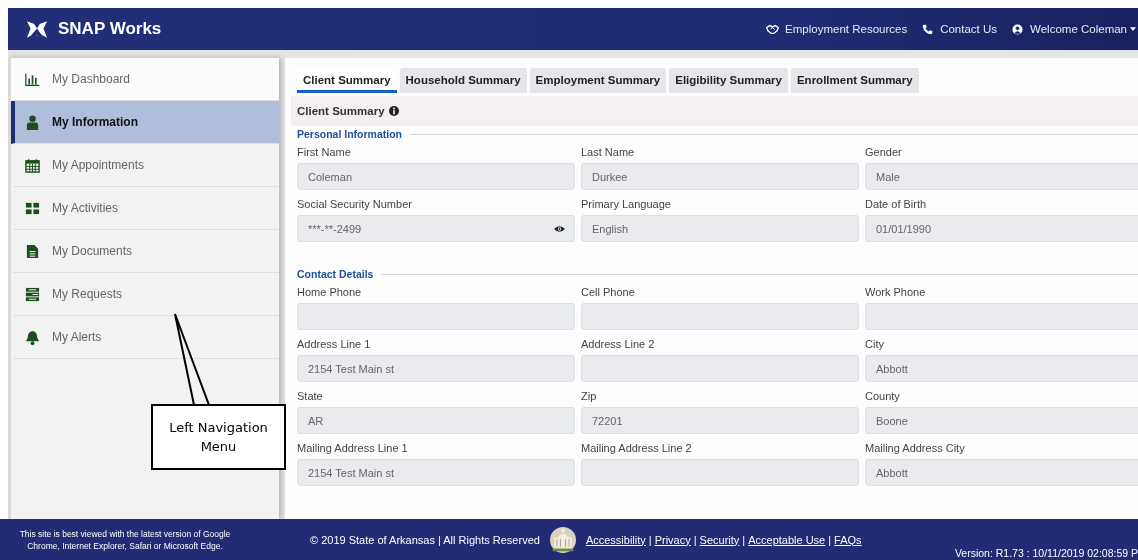  What do you see at coordinates (615, 539) in the screenshot?
I see `footer-link: Accessibility` at bounding box center [615, 539].